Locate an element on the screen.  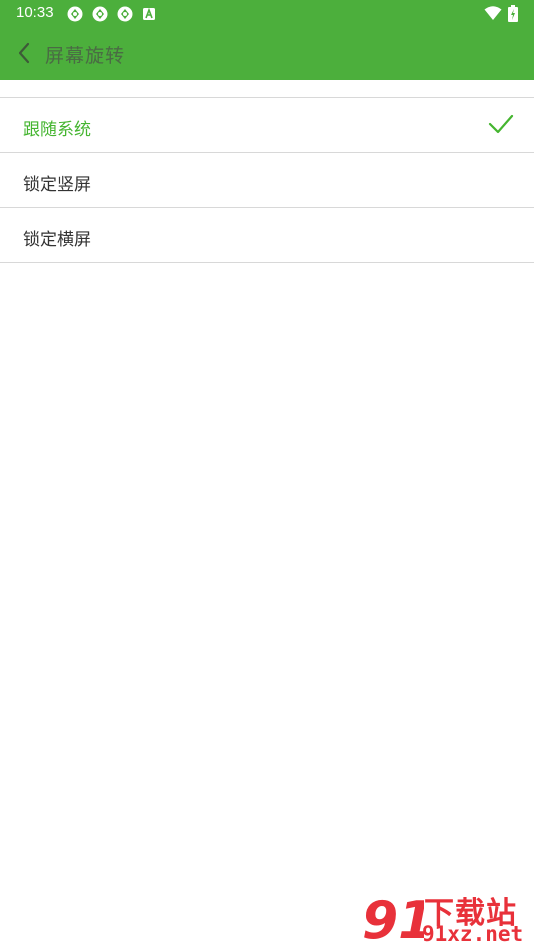
chevron-left-icon is located at coordinates (24, 53).